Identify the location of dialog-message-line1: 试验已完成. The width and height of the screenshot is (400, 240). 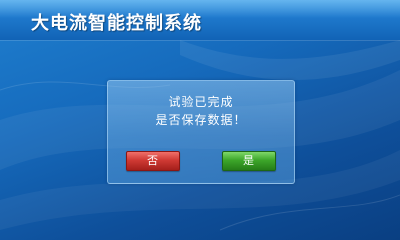
(201, 102).